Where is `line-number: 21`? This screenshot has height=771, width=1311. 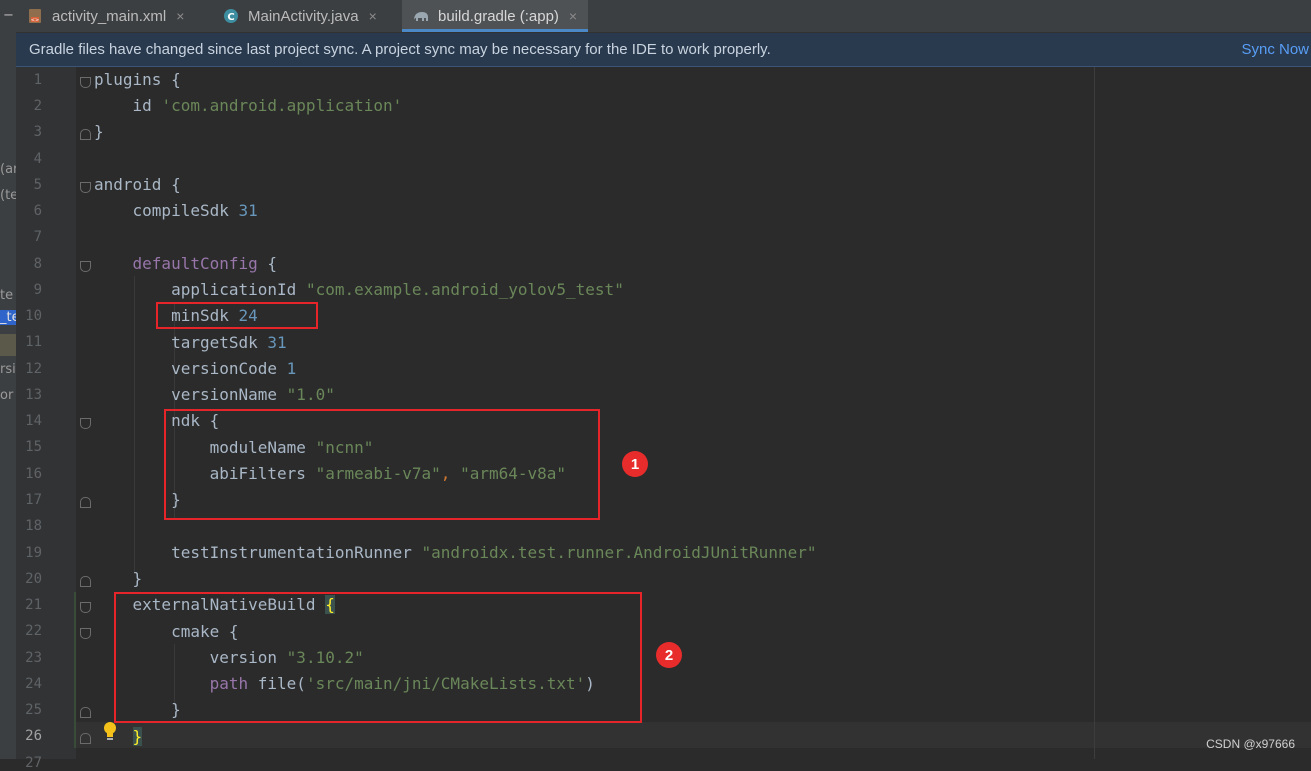 line-number: 21 is located at coordinates (33, 605).